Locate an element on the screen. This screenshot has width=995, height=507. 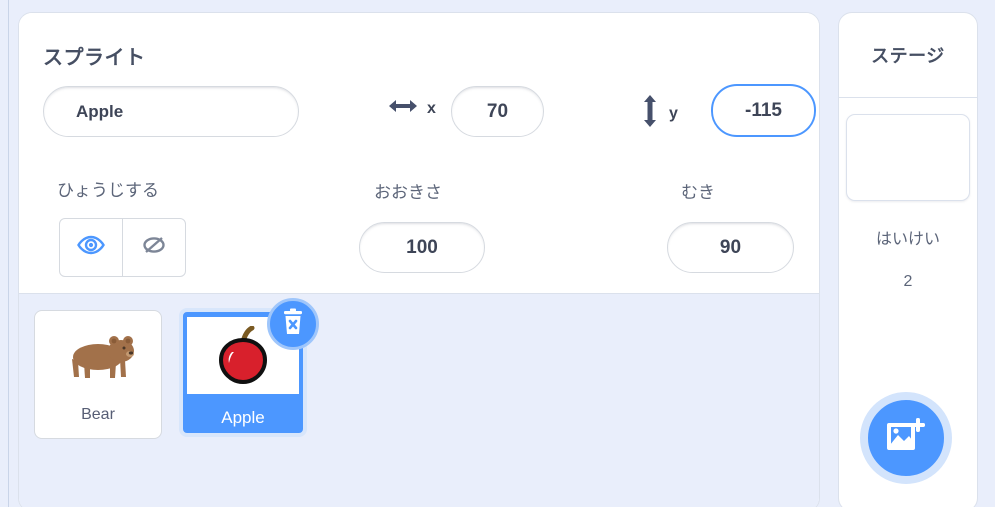
y-axis-group: y is located at coordinates (659, 113).